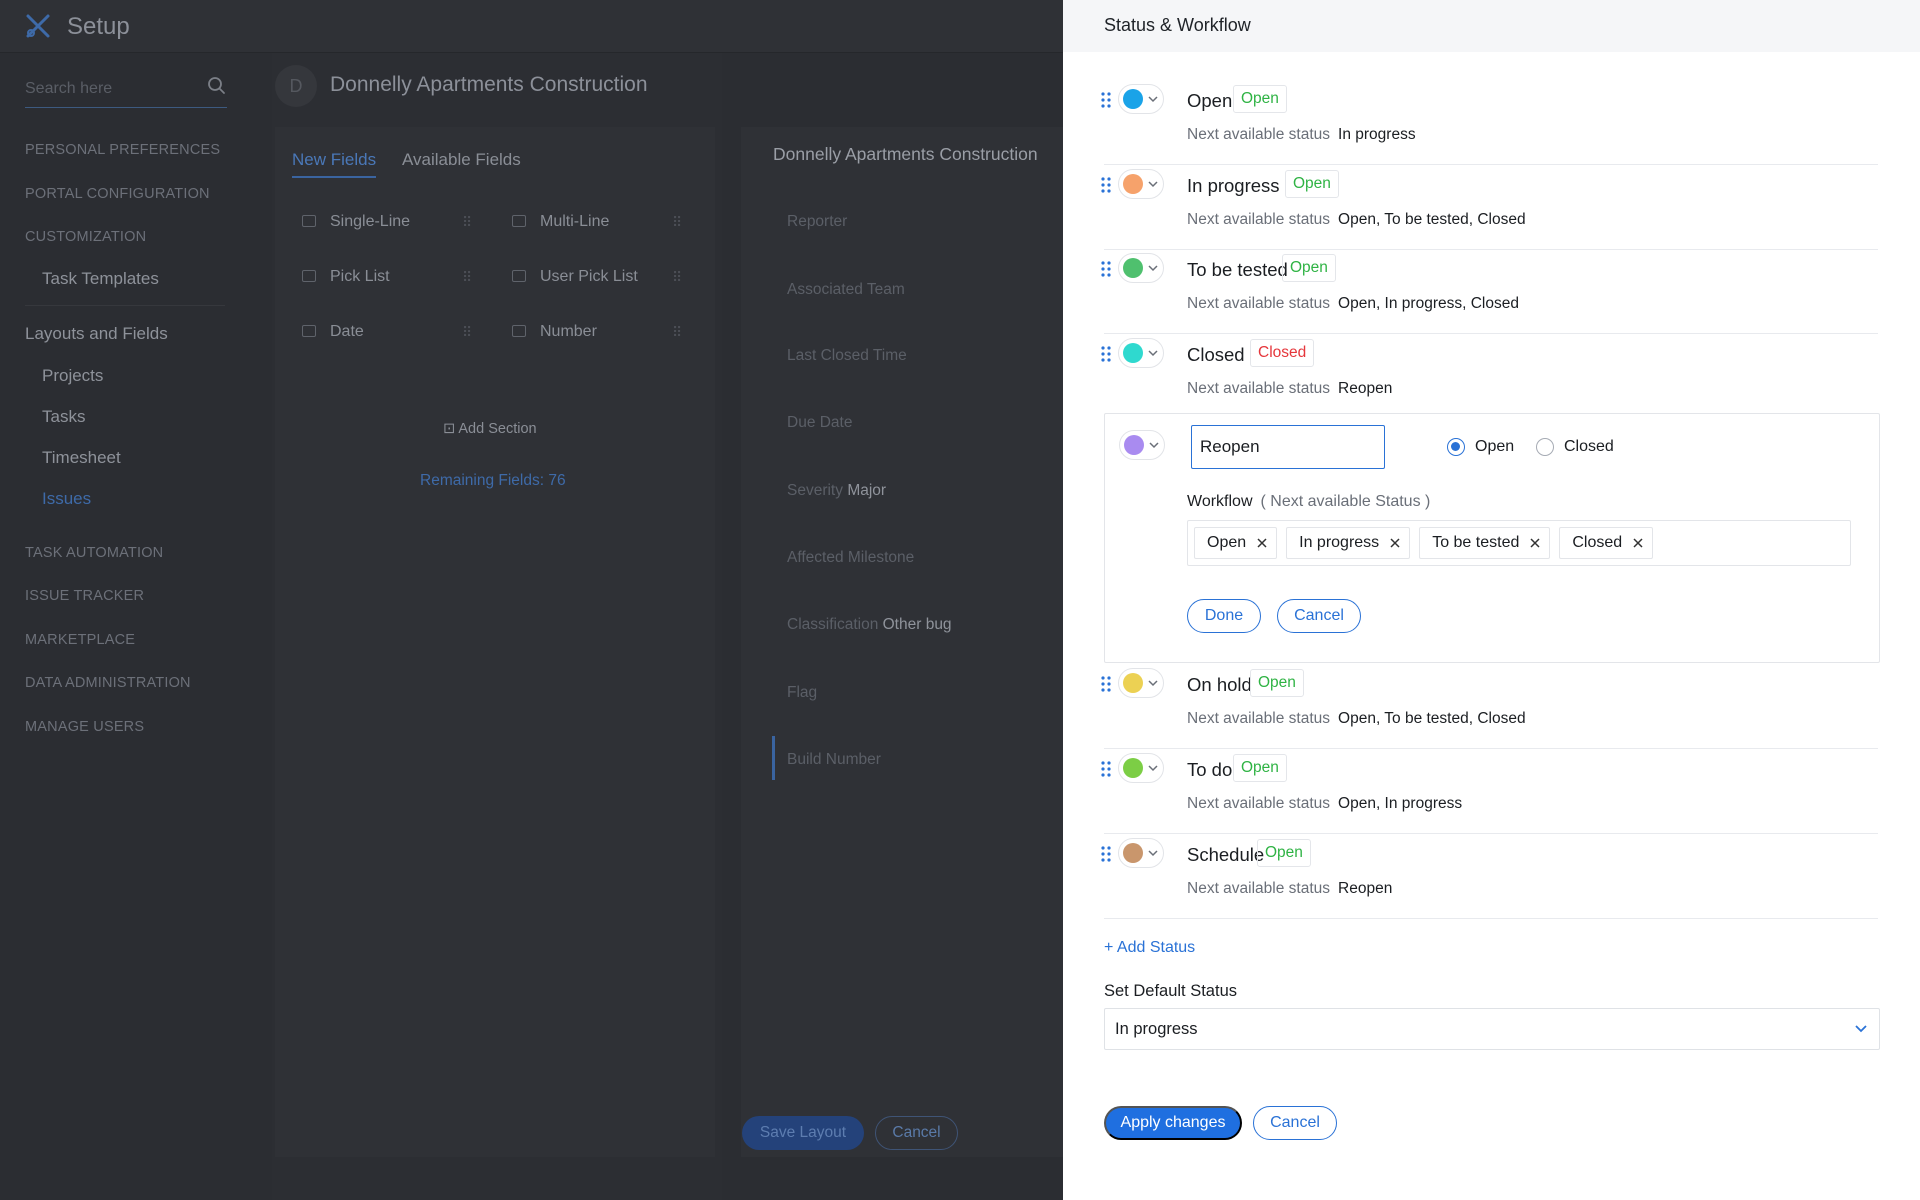  What do you see at coordinates (846, 290) in the screenshot?
I see `preview-field-associated-team: Associated Team` at bounding box center [846, 290].